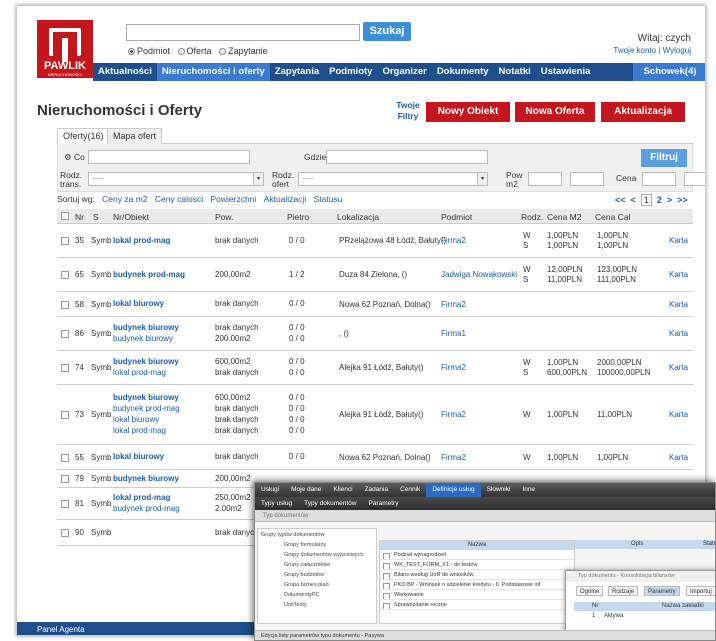 The height and width of the screenshot is (641, 716). I want to click on pawlik-logo: PAWLIK NIERUCHOMOŚCI, so click(65, 49).